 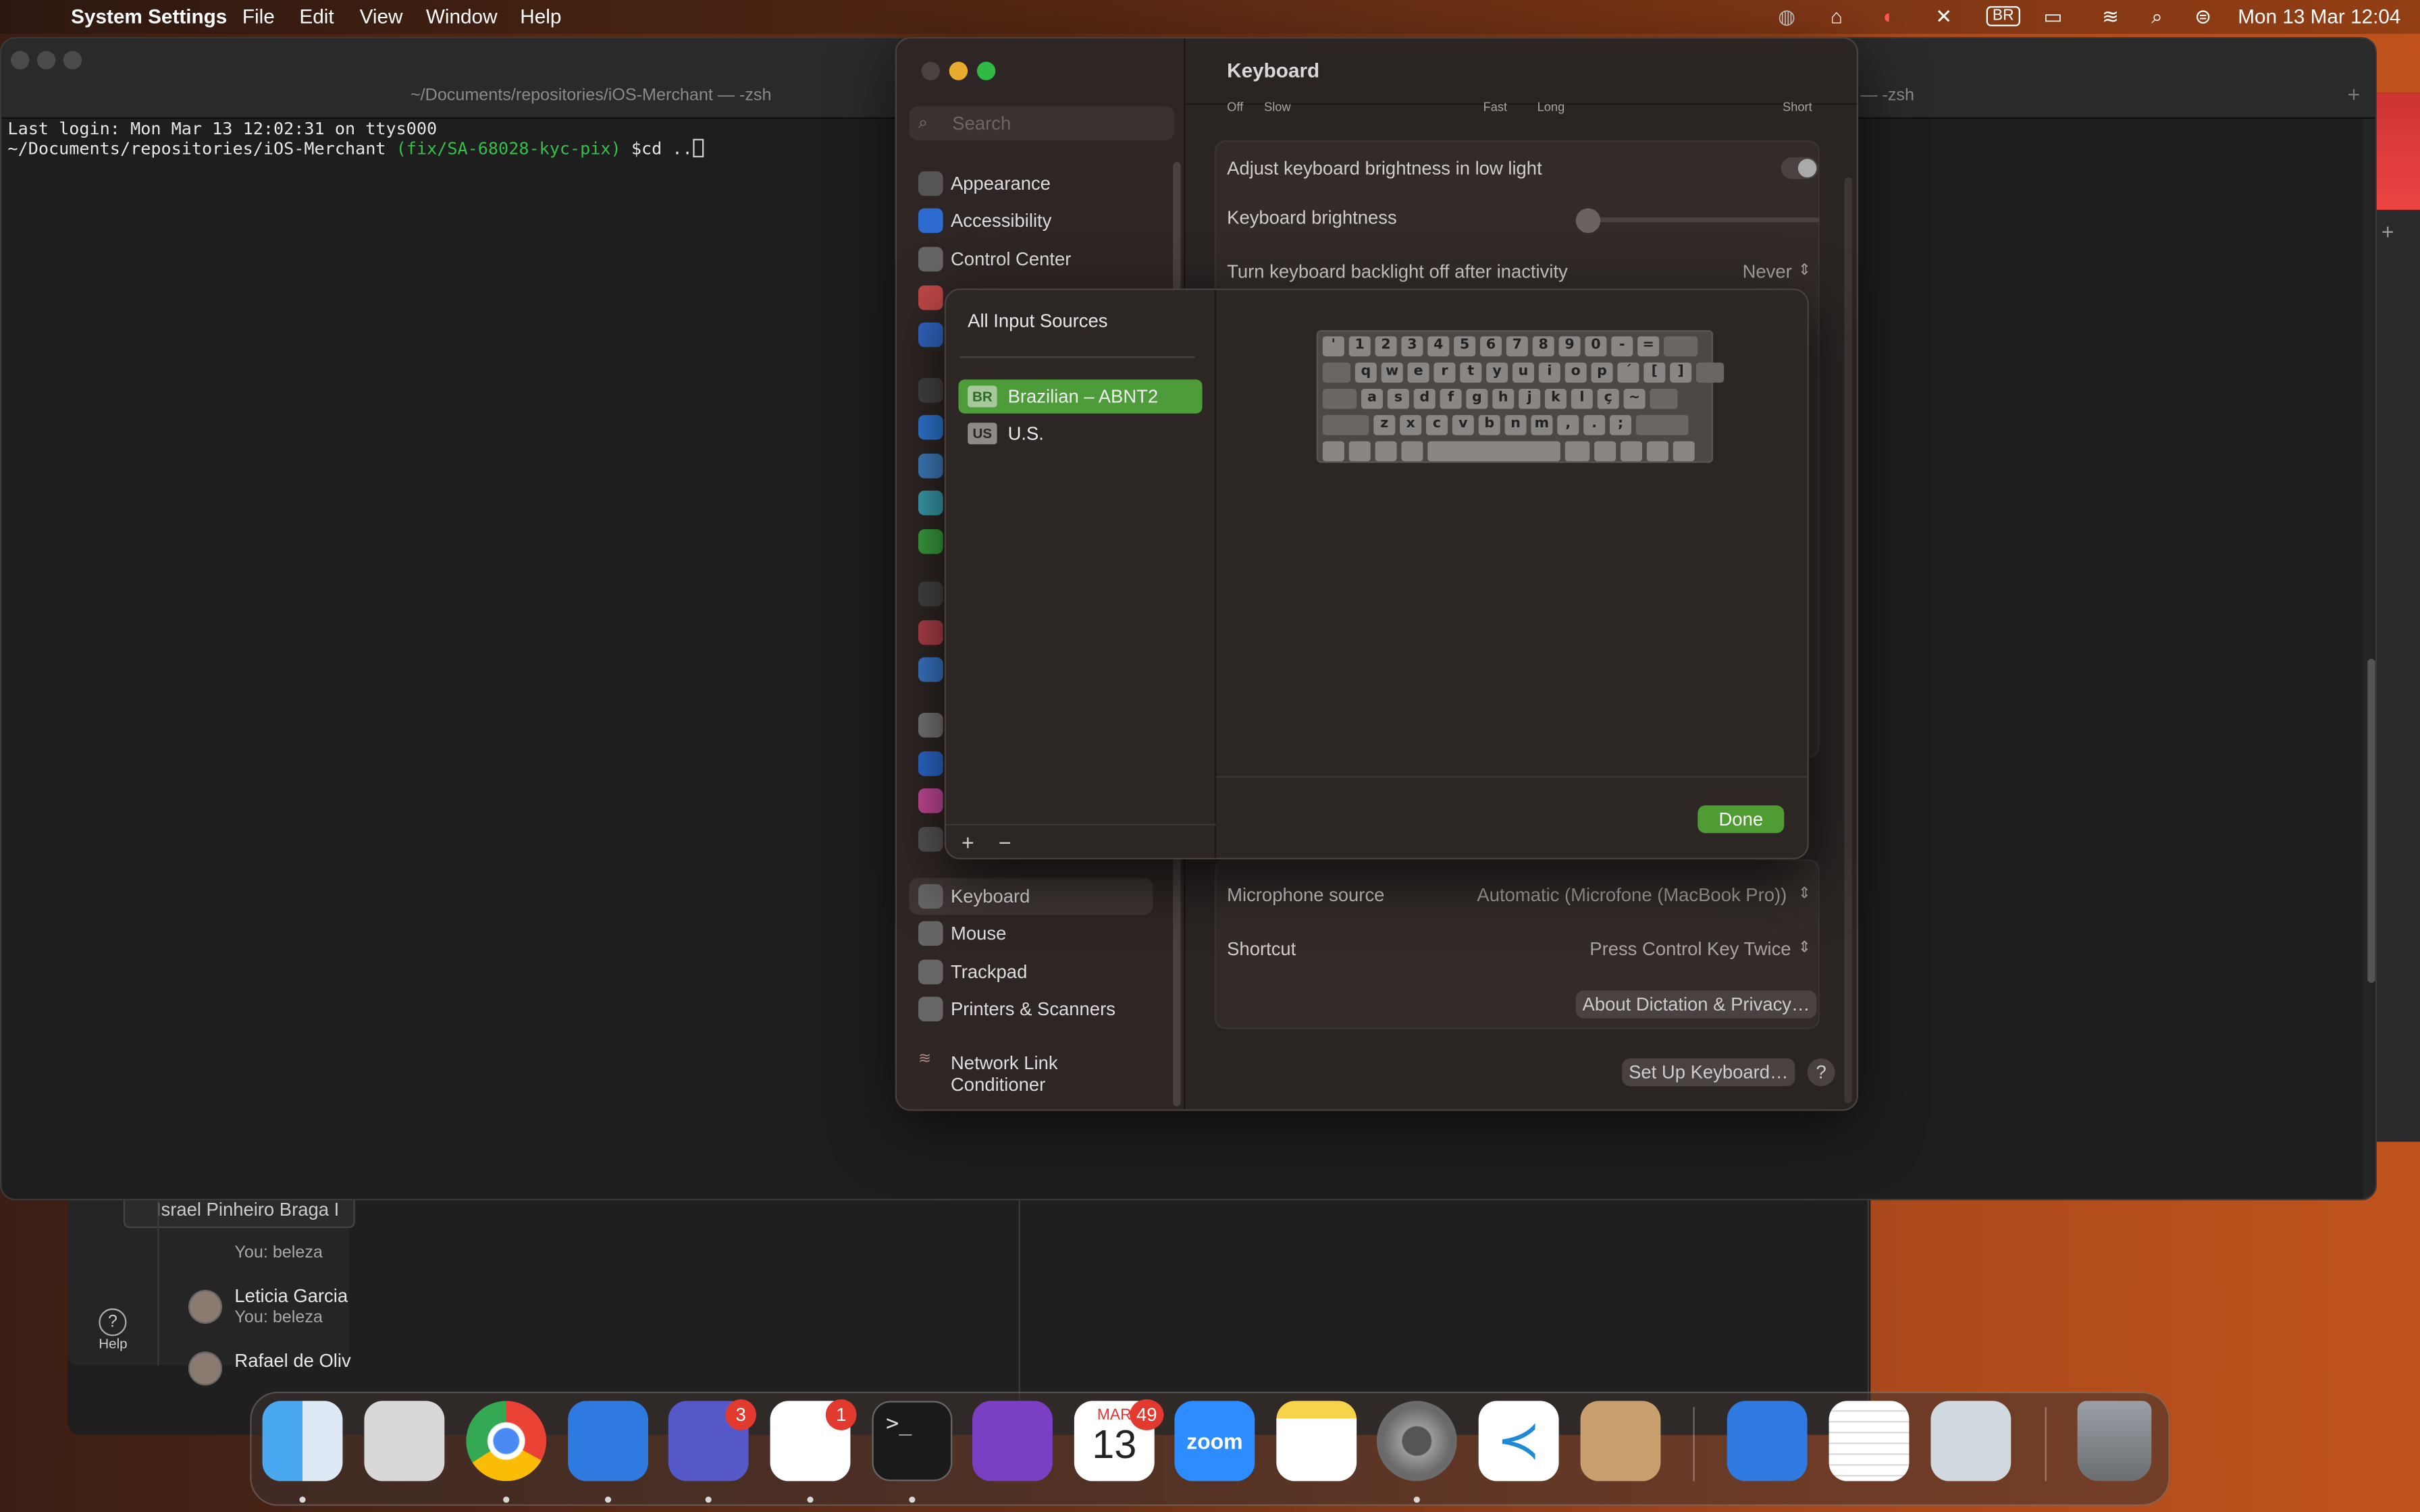 What do you see at coordinates (930, 335) in the screenshot?
I see `privacy-icon` at bounding box center [930, 335].